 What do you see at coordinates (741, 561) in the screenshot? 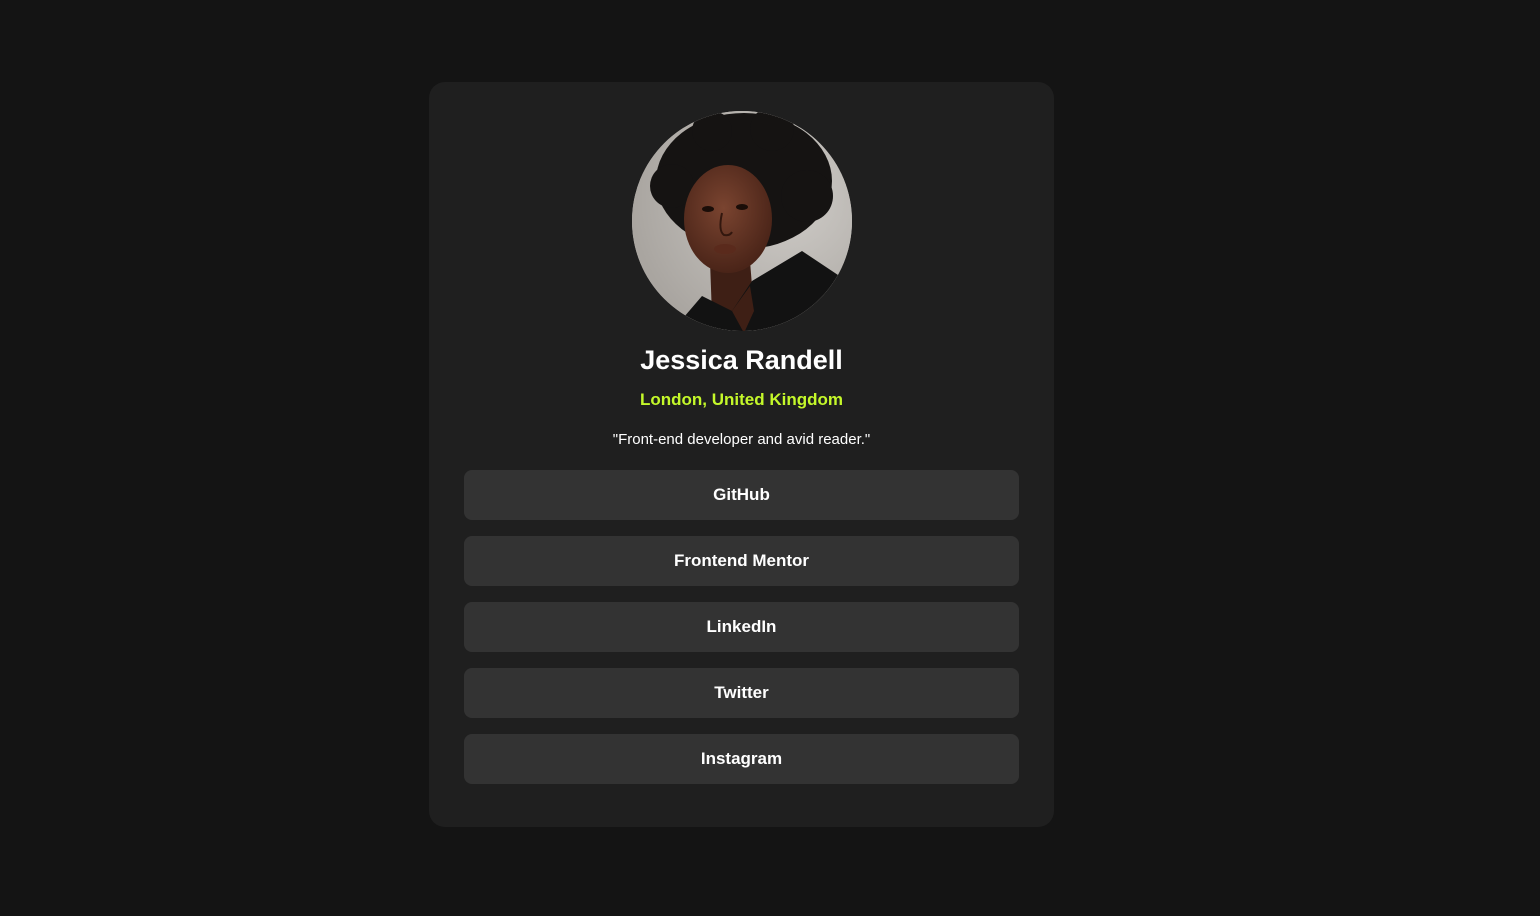
I see `frontend-mentor-link-button: Frontend Mentor` at bounding box center [741, 561].